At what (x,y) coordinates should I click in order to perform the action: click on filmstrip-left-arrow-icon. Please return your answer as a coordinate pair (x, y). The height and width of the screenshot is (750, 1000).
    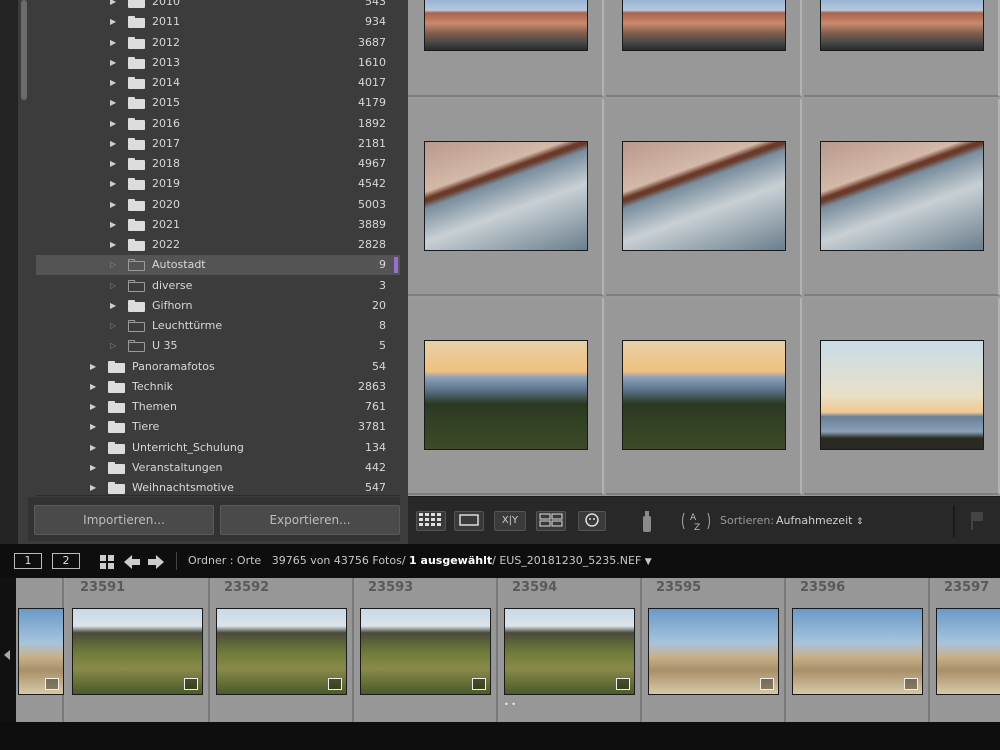
    Looking at the image, I should click on (7, 655).